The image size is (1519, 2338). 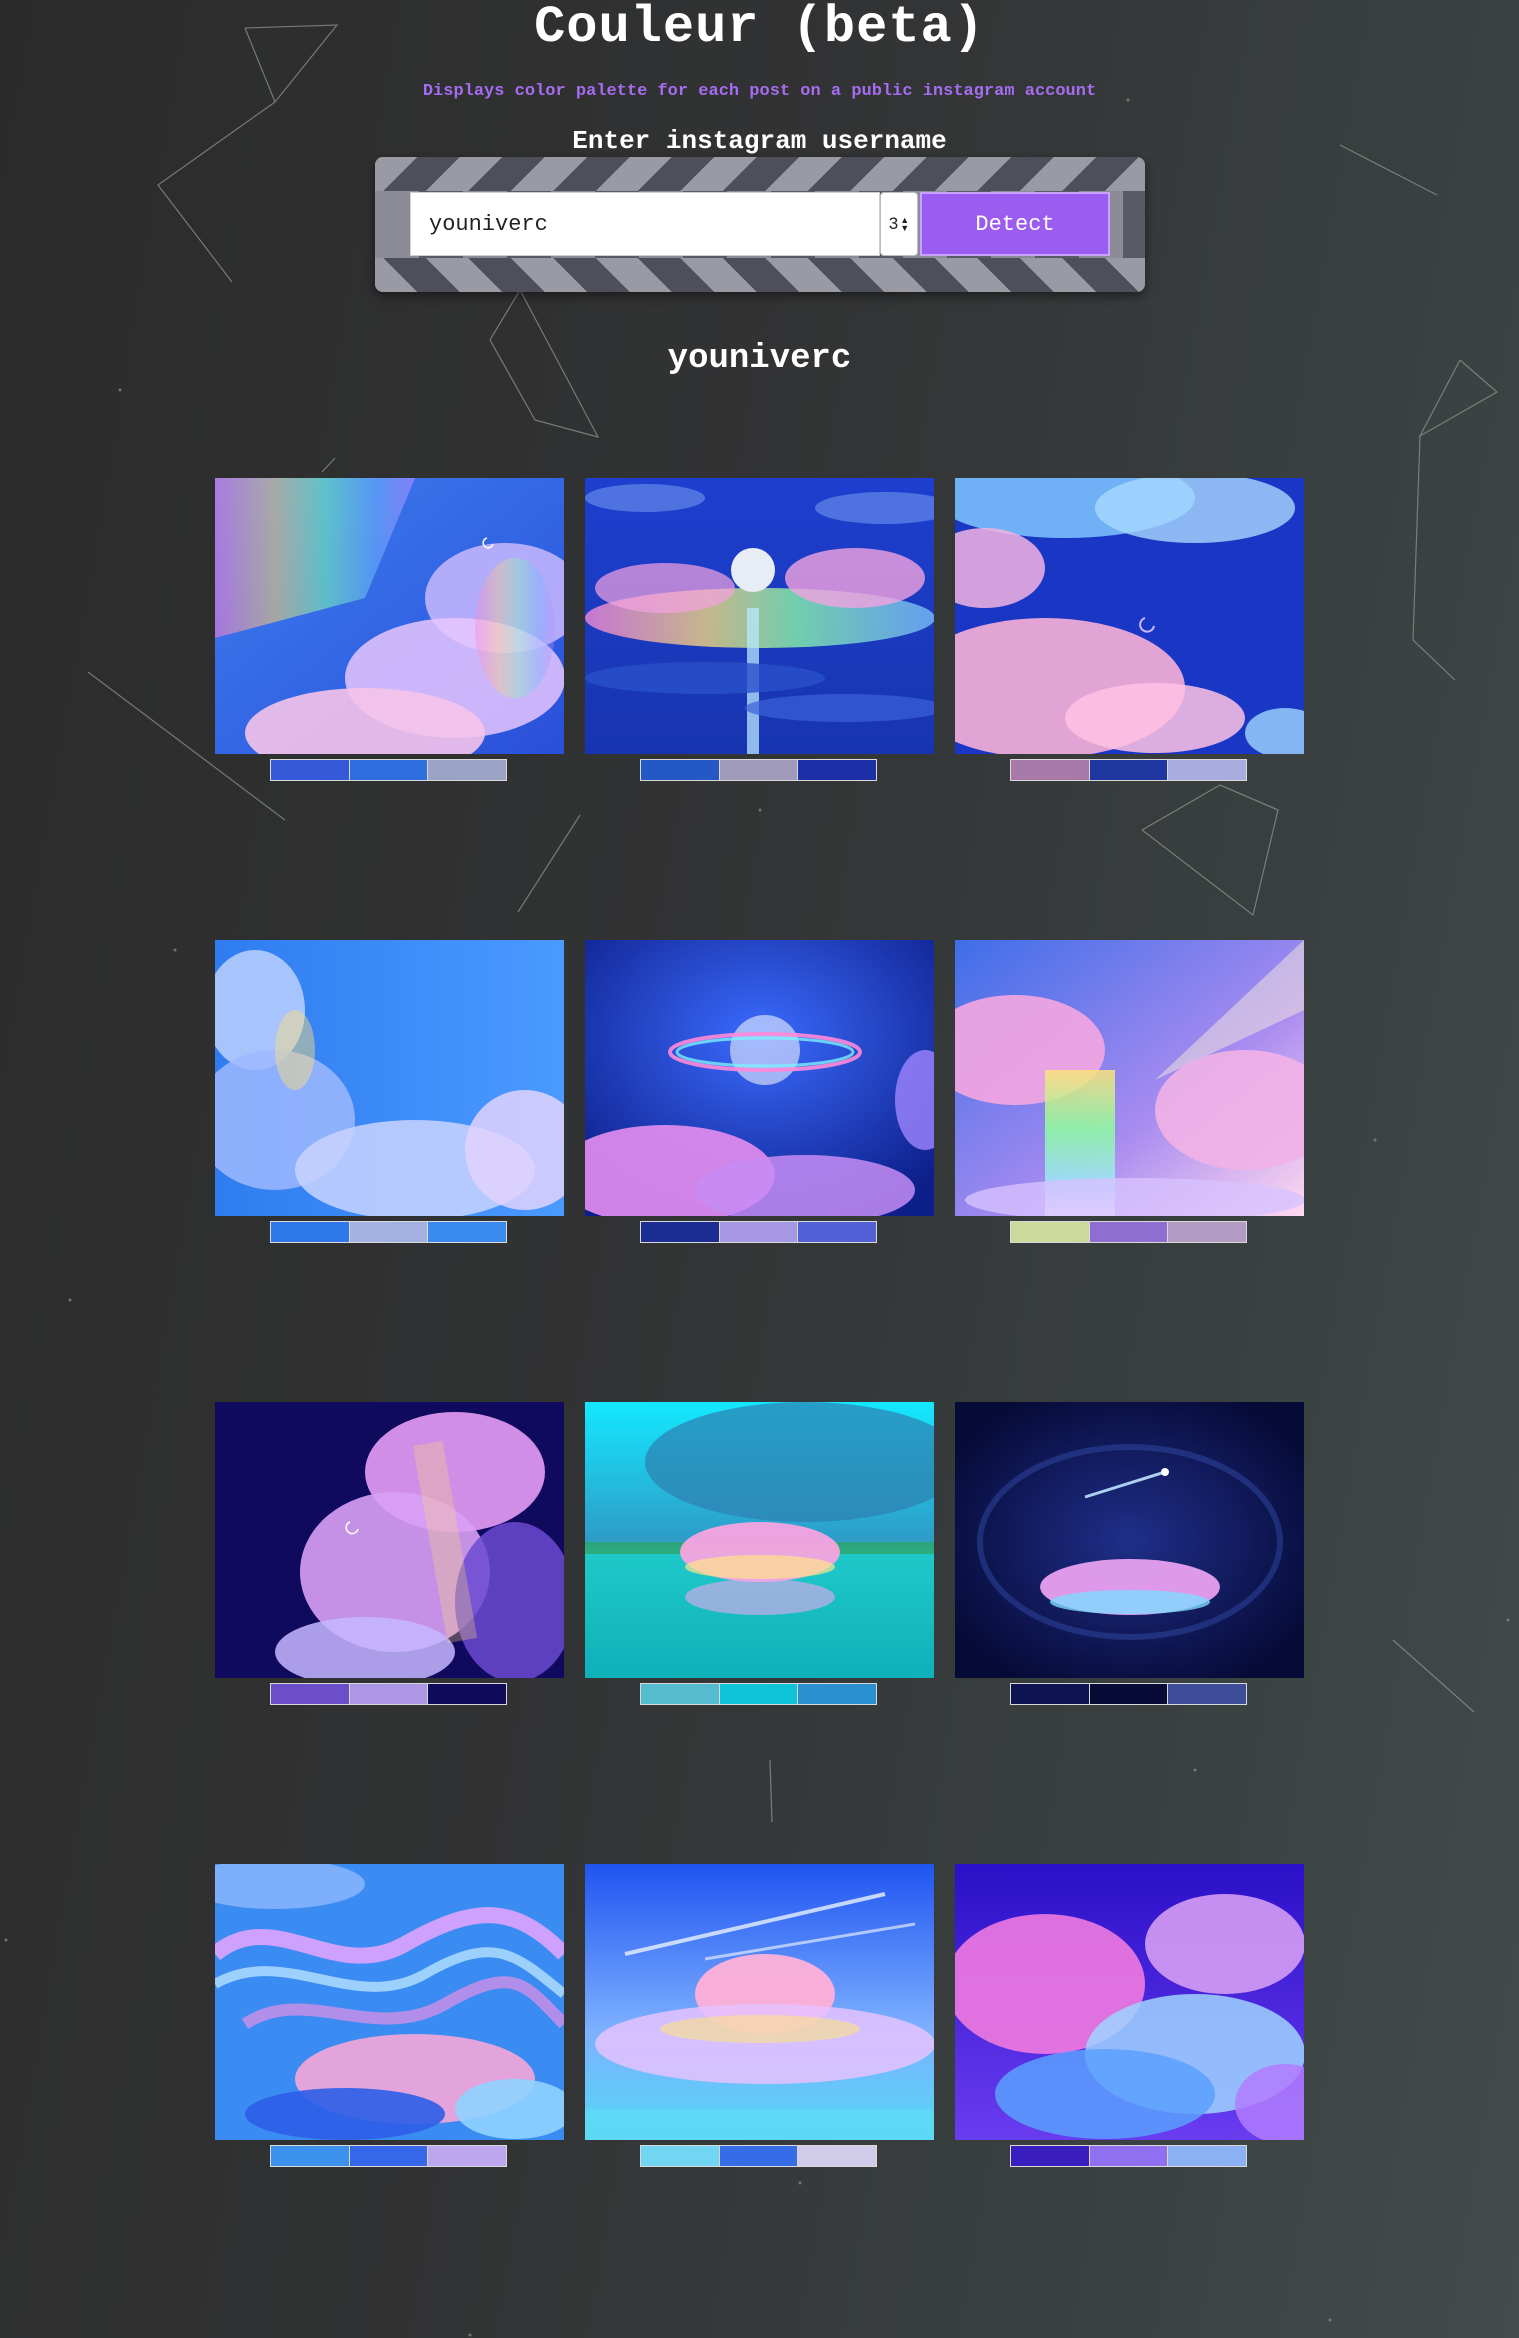 I want to click on page-title: Couleur (beta), so click(x=759, y=28).